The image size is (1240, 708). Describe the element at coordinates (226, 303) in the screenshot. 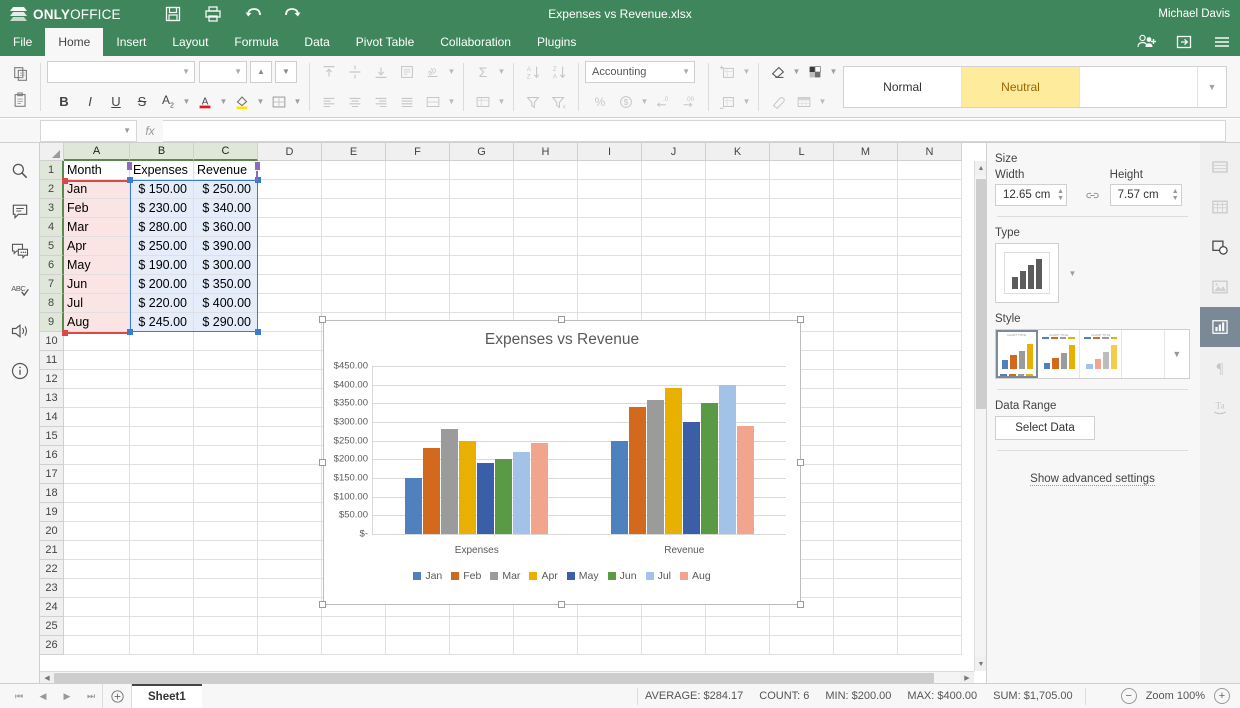

I see `cell-C8: $ 400.00` at that location.